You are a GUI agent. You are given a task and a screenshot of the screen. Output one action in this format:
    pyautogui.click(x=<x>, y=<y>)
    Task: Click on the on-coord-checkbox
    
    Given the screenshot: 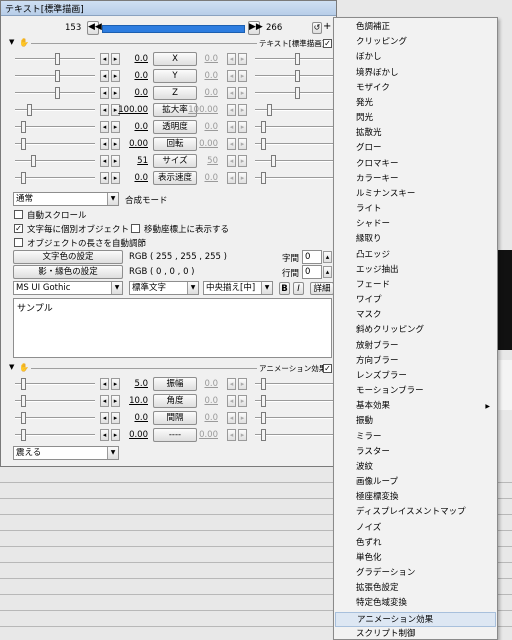 What is the action you would take?
    pyautogui.click(x=135, y=228)
    